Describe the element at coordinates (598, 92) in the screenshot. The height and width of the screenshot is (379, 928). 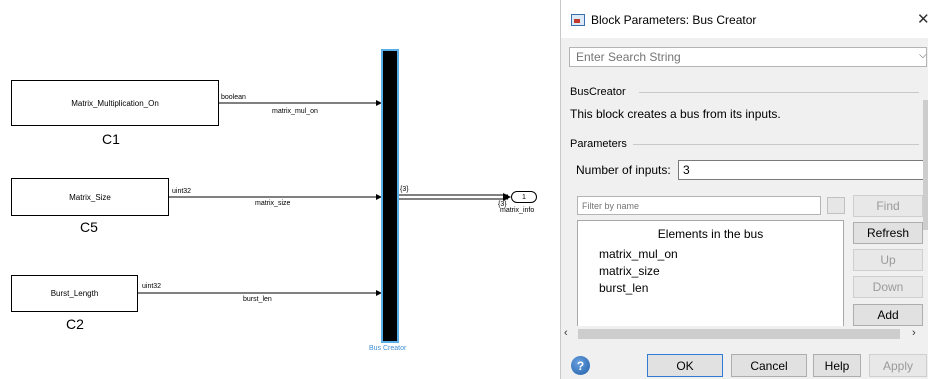
I see `section-title-buscreator: BusCreator` at that location.